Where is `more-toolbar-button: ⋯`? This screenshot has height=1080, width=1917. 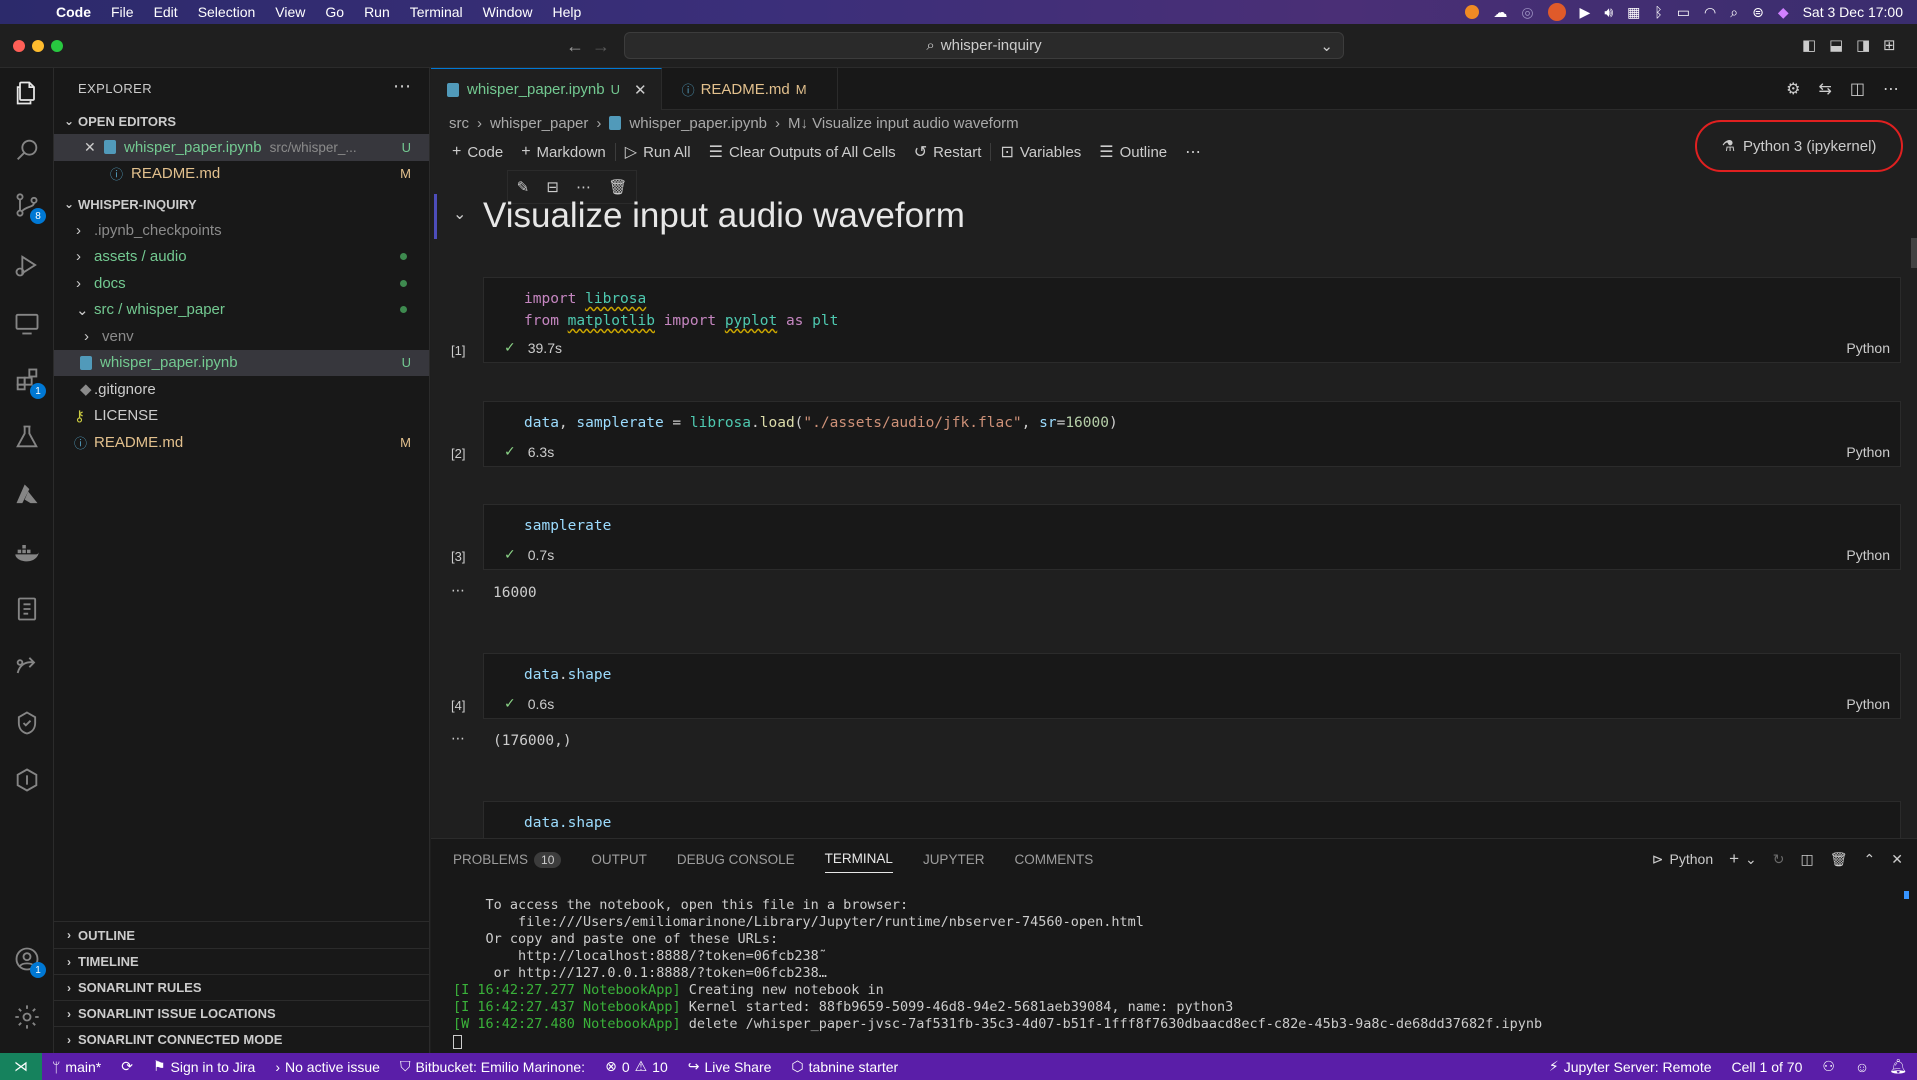 more-toolbar-button: ⋯ is located at coordinates (1193, 152).